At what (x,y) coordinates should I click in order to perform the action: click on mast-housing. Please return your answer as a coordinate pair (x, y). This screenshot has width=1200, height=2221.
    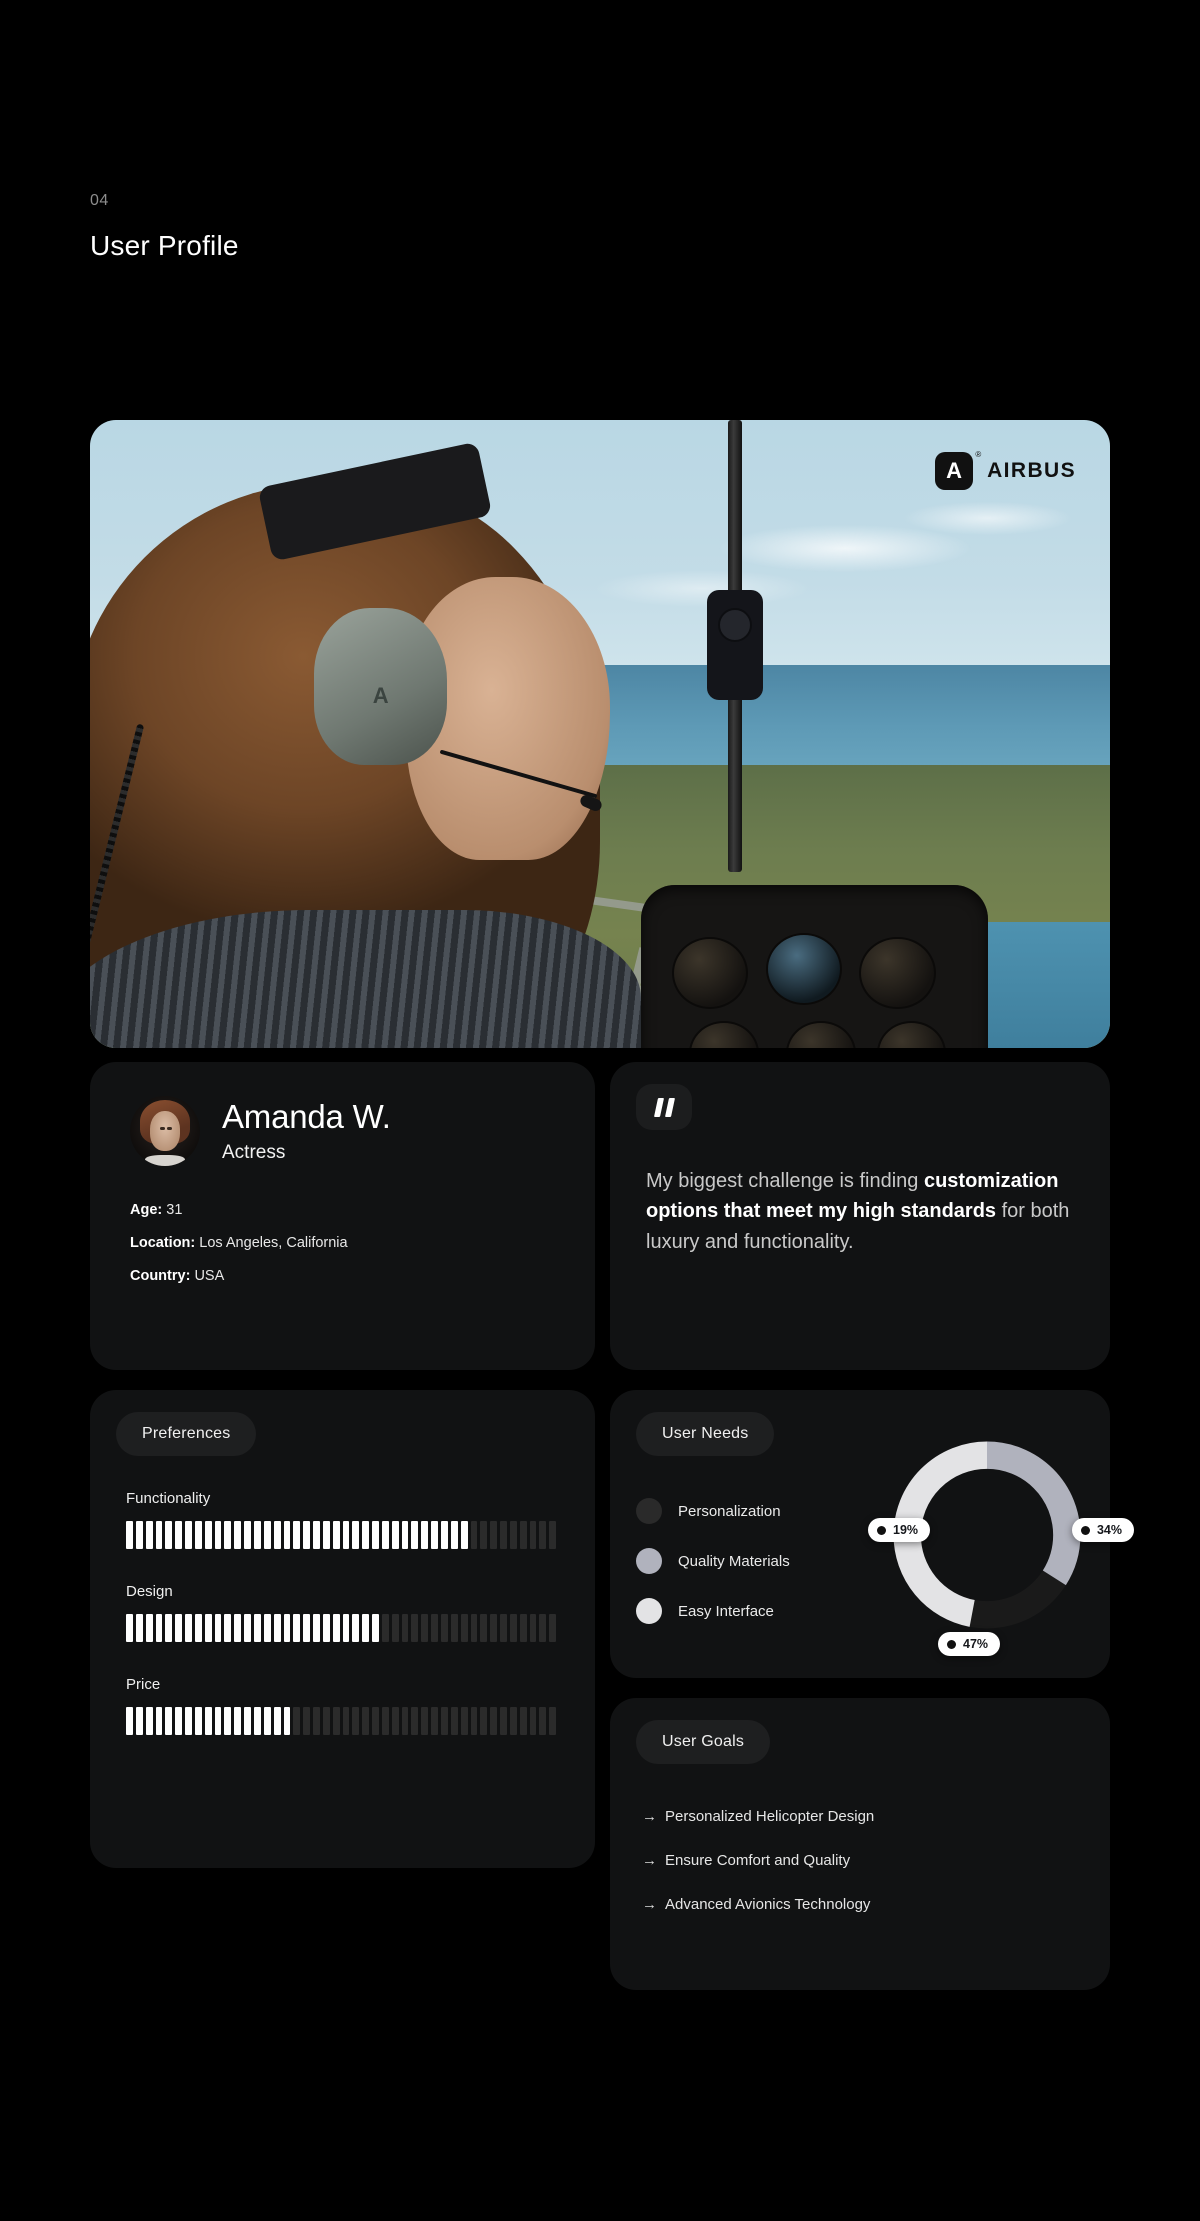
    Looking at the image, I should click on (735, 644).